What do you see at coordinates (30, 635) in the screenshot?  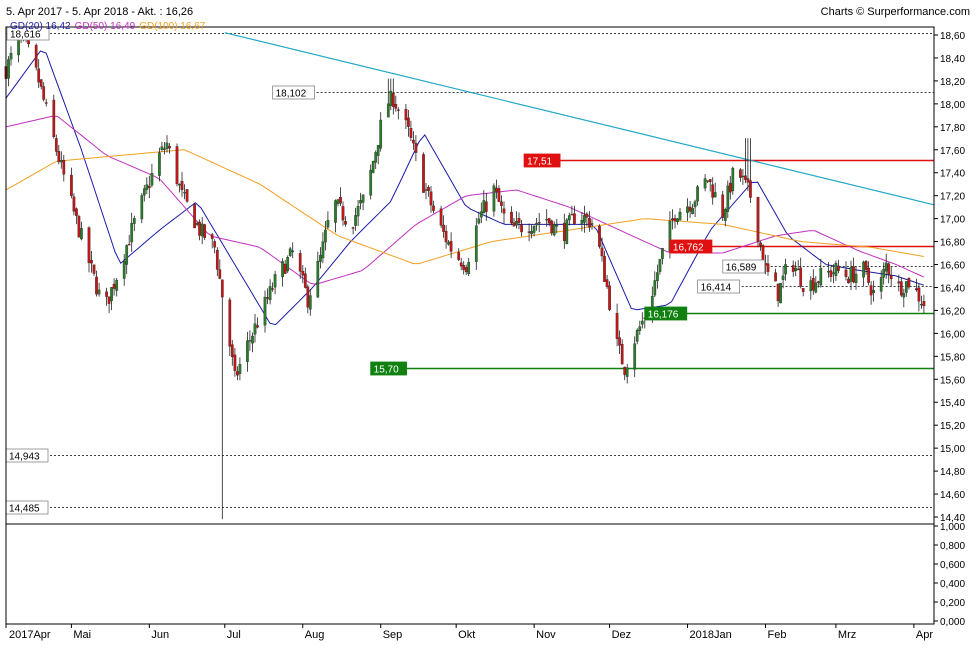 I see `date-tick-label: 2017Apr` at bounding box center [30, 635].